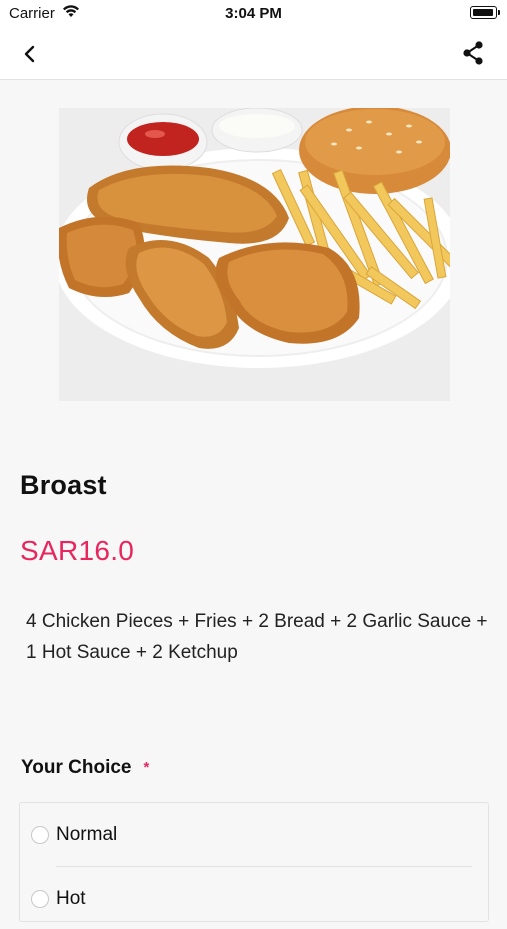 The height and width of the screenshot is (929, 507). Describe the element at coordinates (485, 12) in the screenshot. I see `battery-icon` at that location.